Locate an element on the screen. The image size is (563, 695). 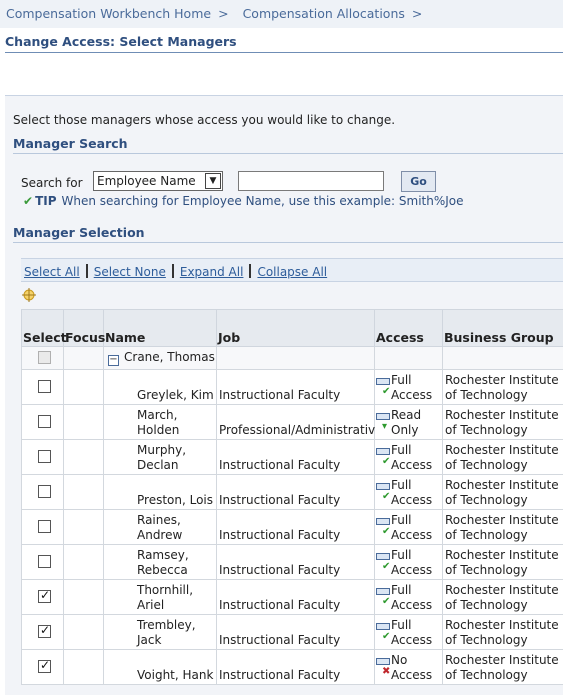
go-button: Go is located at coordinates (418, 181).